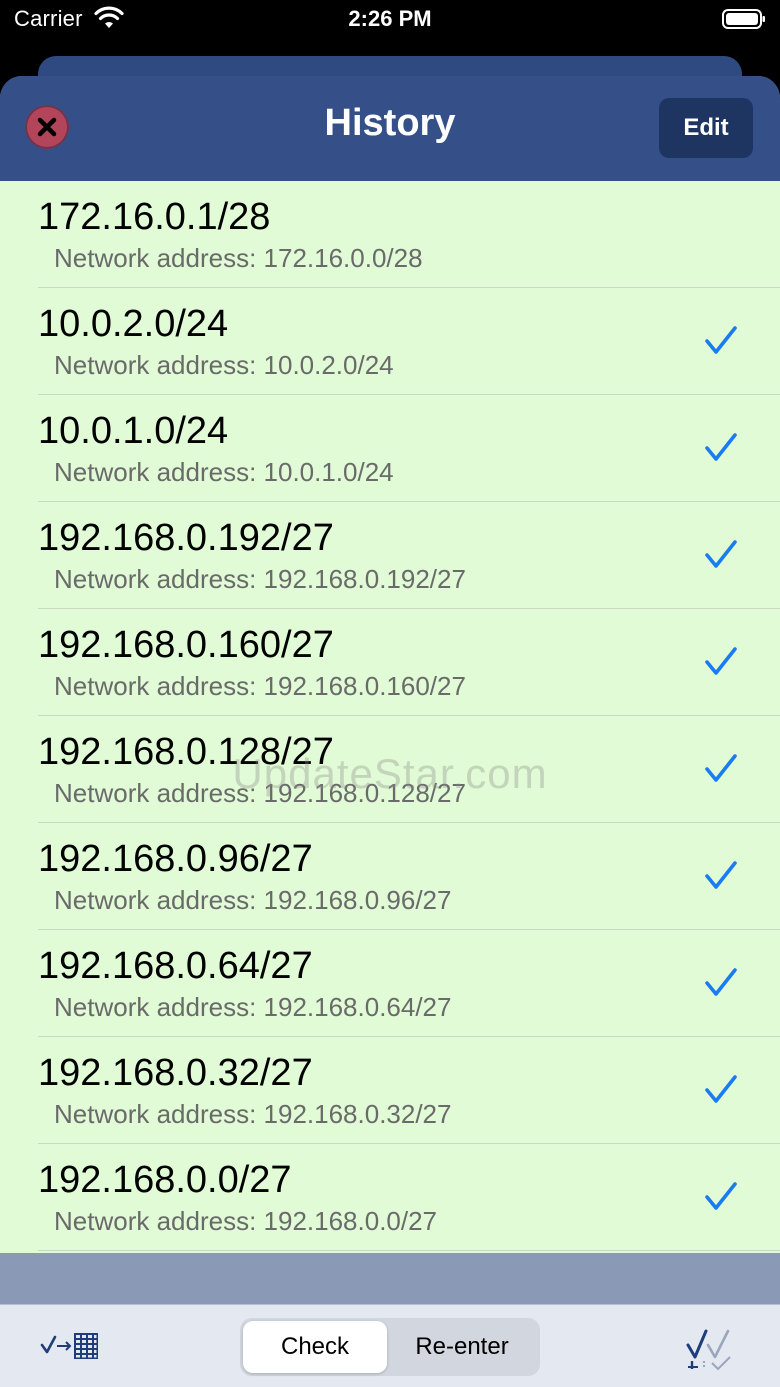 The image size is (780, 1387). I want to click on row-title: 10.0.1.0/24, so click(133, 431).